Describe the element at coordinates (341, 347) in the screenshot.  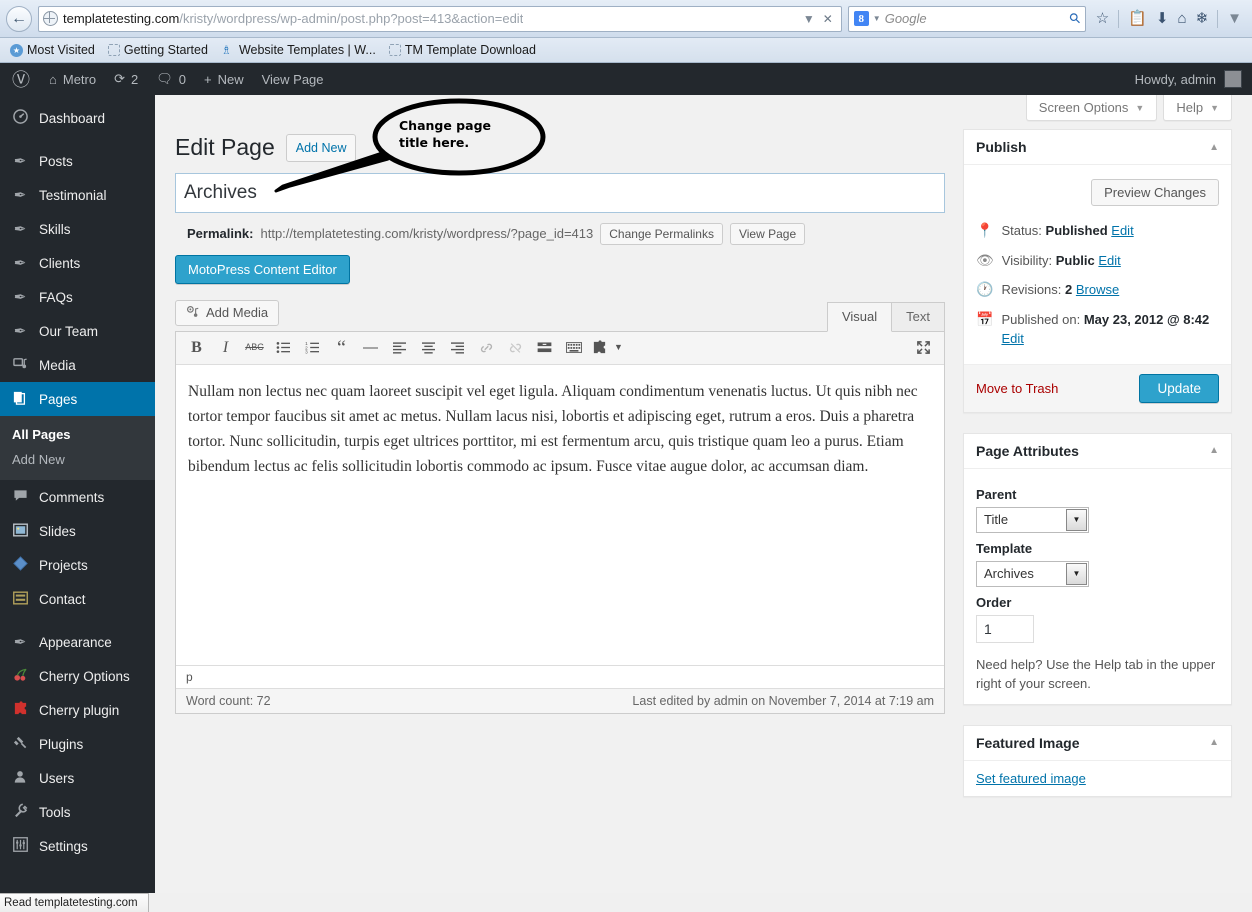
I see `blockquote-icon: “` at that location.